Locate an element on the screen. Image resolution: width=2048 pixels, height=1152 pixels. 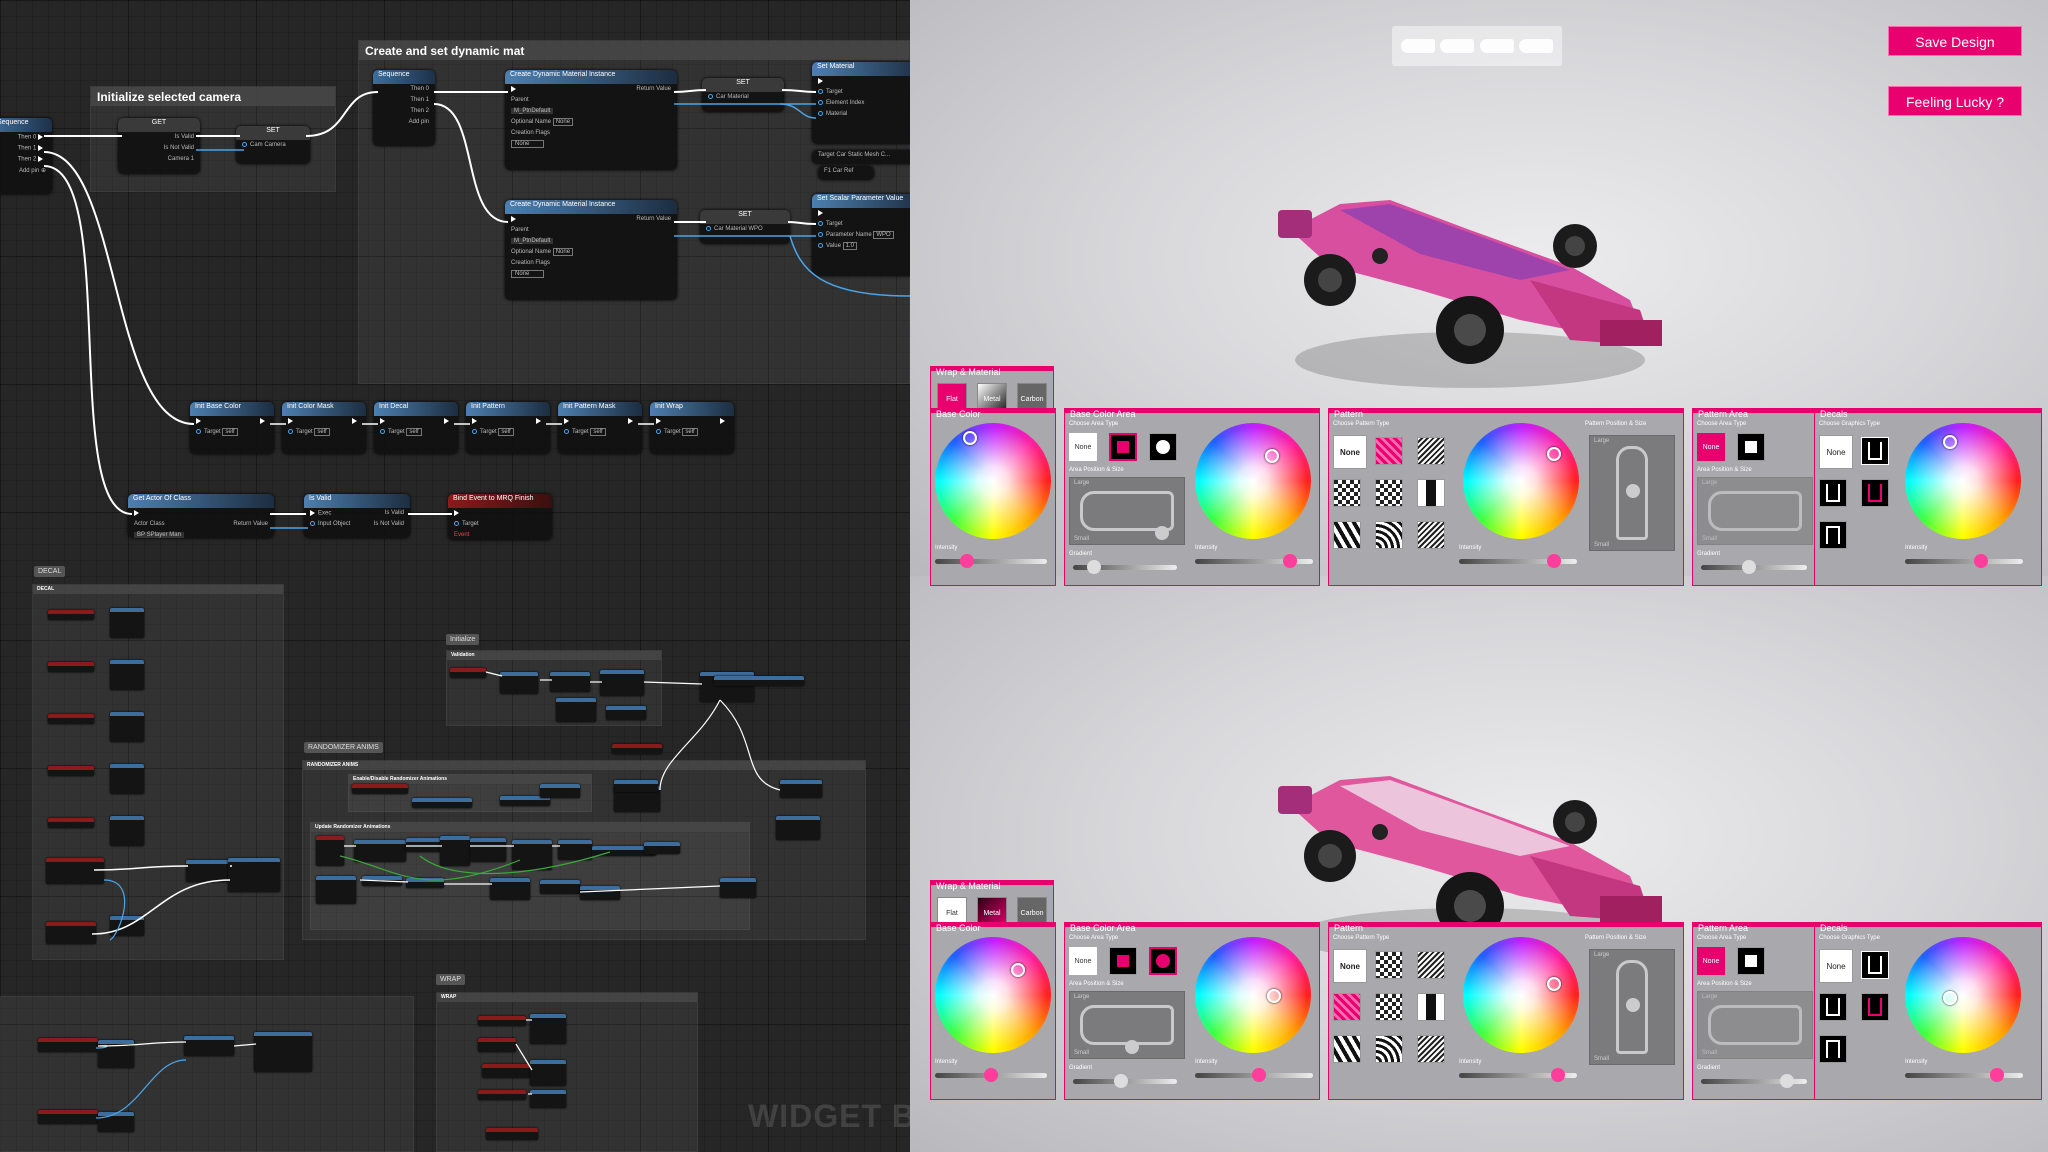
car-selector is located at coordinates (1477, 46).